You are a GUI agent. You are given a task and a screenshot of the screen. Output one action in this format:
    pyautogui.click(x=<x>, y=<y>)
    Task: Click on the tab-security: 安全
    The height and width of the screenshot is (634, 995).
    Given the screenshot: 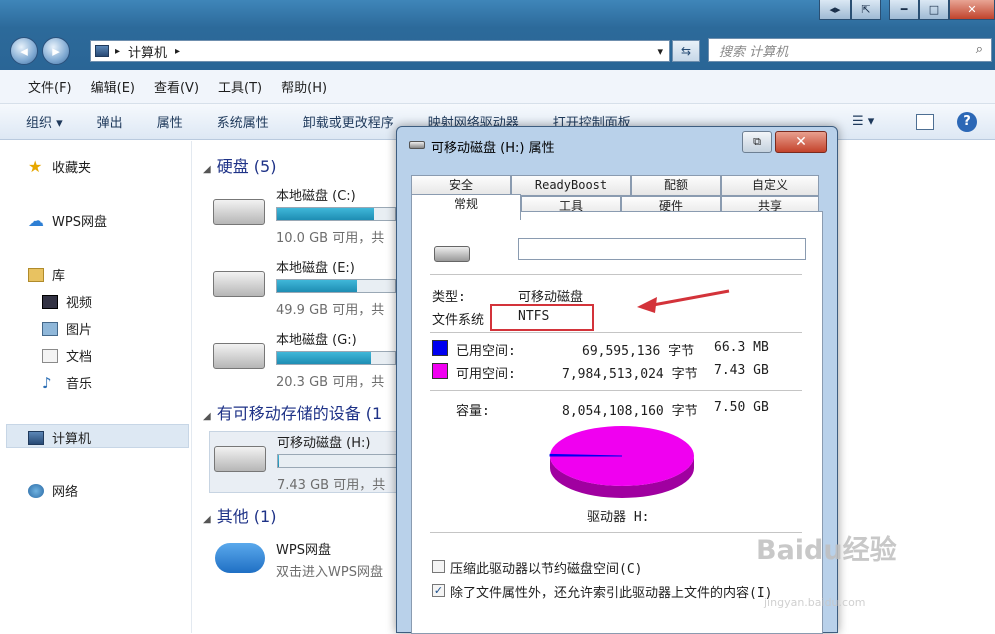 What is the action you would take?
    pyautogui.click(x=461, y=185)
    